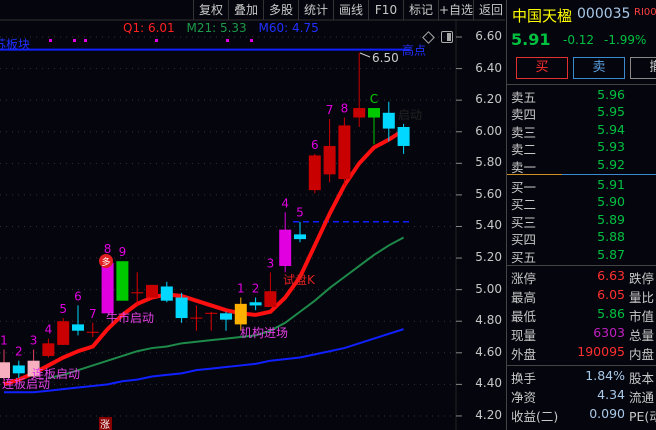 This screenshot has width=656, height=430. I want to click on signal-label: 机构进场, so click(264, 332).